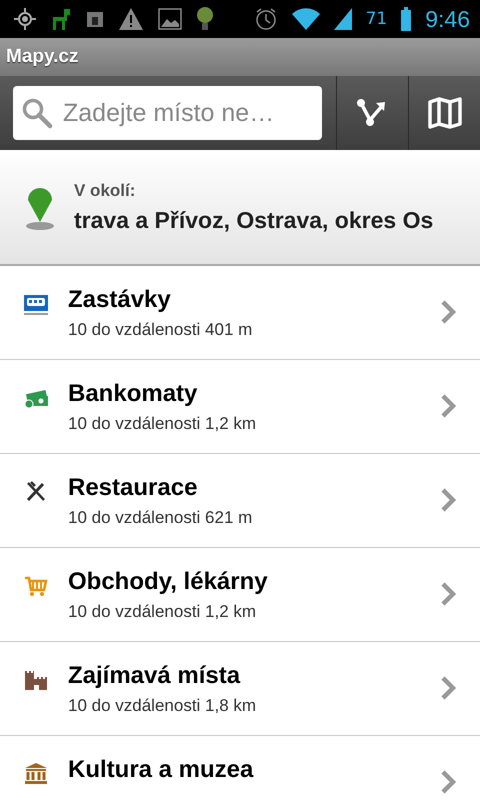 Image resolution: width=480 pixels, height=800 pixels. I want to click on nearby-label: V okolí:, so click(105, 190).